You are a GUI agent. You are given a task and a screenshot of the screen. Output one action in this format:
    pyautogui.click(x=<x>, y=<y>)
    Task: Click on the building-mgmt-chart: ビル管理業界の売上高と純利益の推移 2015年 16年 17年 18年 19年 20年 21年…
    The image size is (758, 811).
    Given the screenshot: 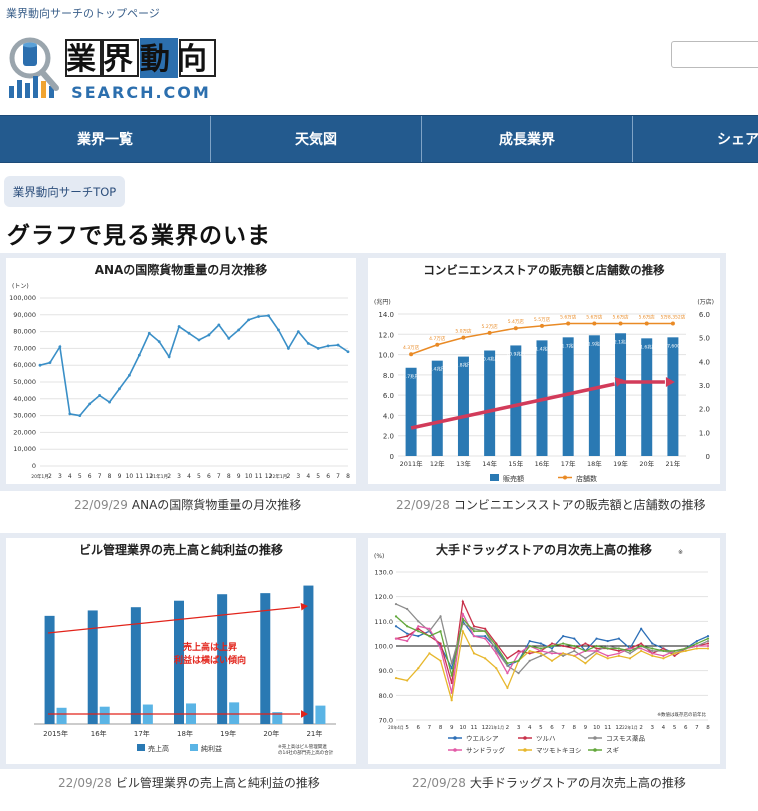 What is the action you would take?
    pyautogui.click(x=181, y=651)
    